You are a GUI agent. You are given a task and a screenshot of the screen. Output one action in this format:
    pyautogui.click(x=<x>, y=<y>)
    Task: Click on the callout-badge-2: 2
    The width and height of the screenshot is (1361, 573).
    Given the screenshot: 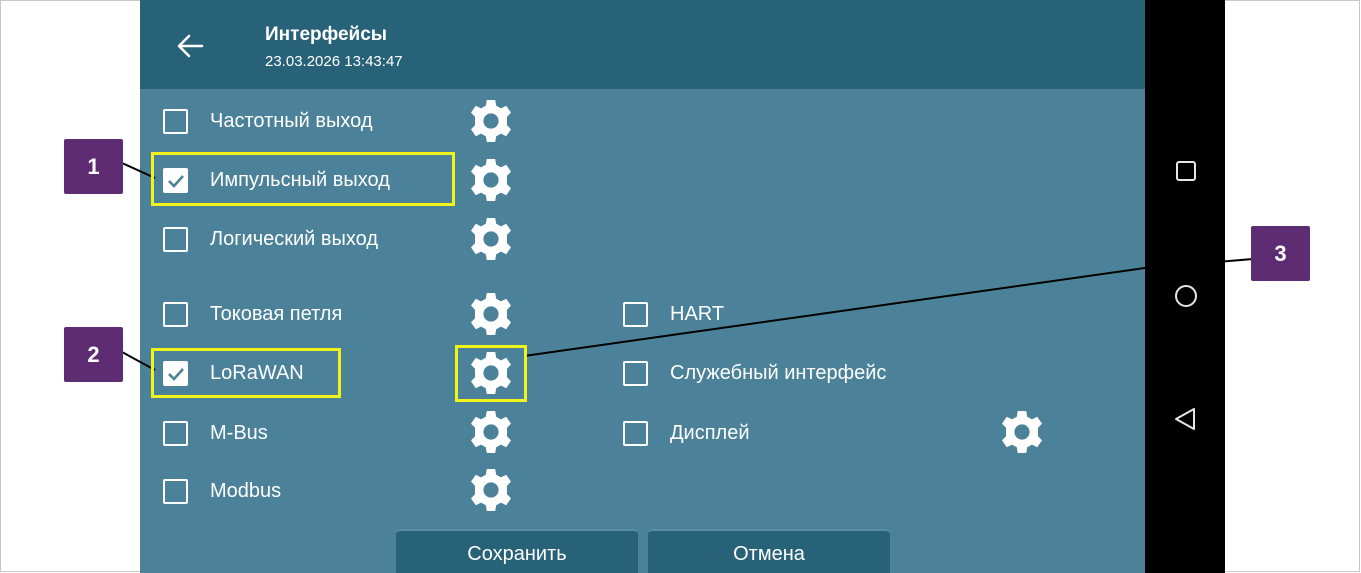 What is the action you would take?
    pyautogui.click(x=93, y=354)
    